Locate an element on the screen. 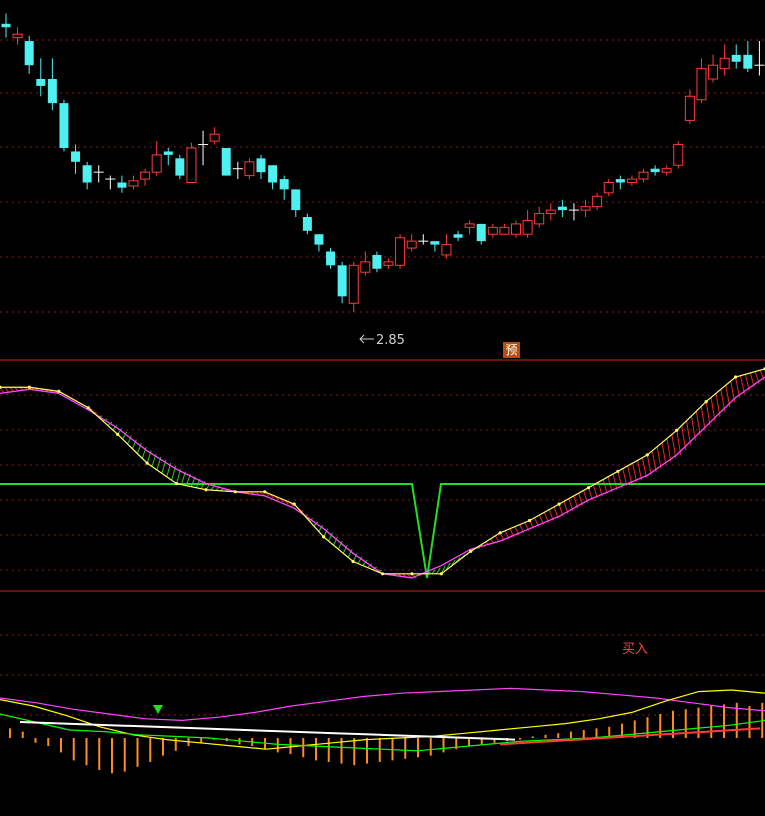 Image resolution: width=765 pixels, height=816 pixels. macd-line-green is located at coordinates (382, 732).